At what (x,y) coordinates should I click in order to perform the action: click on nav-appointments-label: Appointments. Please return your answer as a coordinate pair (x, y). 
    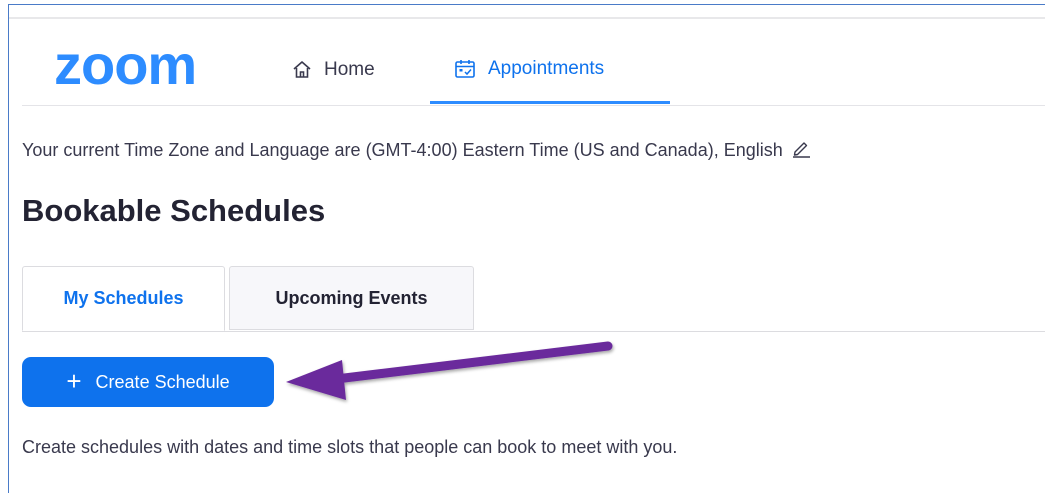
    Looking at the image, I should click on (546, 68).